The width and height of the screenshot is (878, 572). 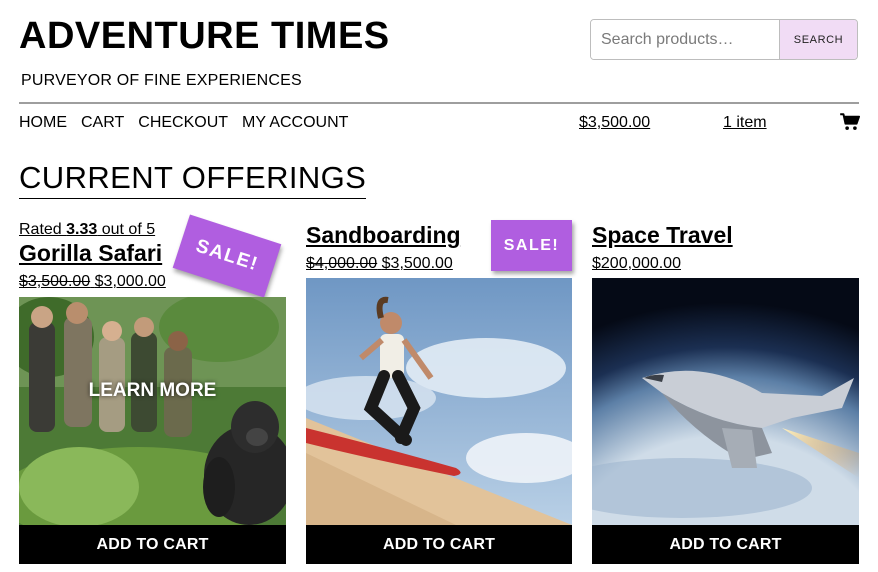 I want to click on cart-count-link: 1 item, so click(x=745, y=123).